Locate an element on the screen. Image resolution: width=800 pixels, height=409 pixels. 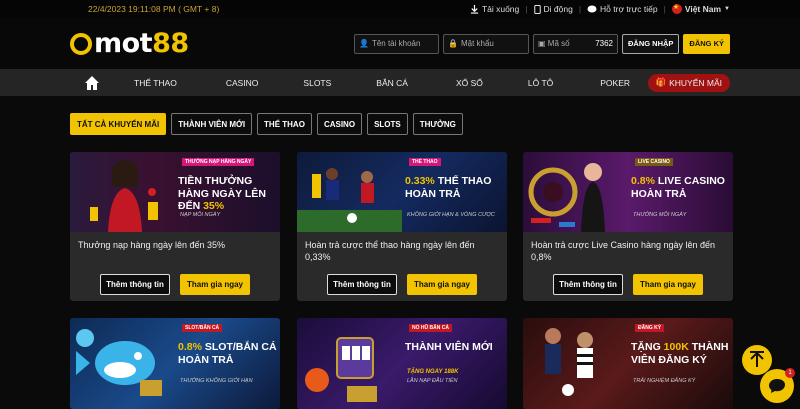
promo-description: Thưởng nạp hàng ngày lên đến 35% is located at coordinates (152, 245).